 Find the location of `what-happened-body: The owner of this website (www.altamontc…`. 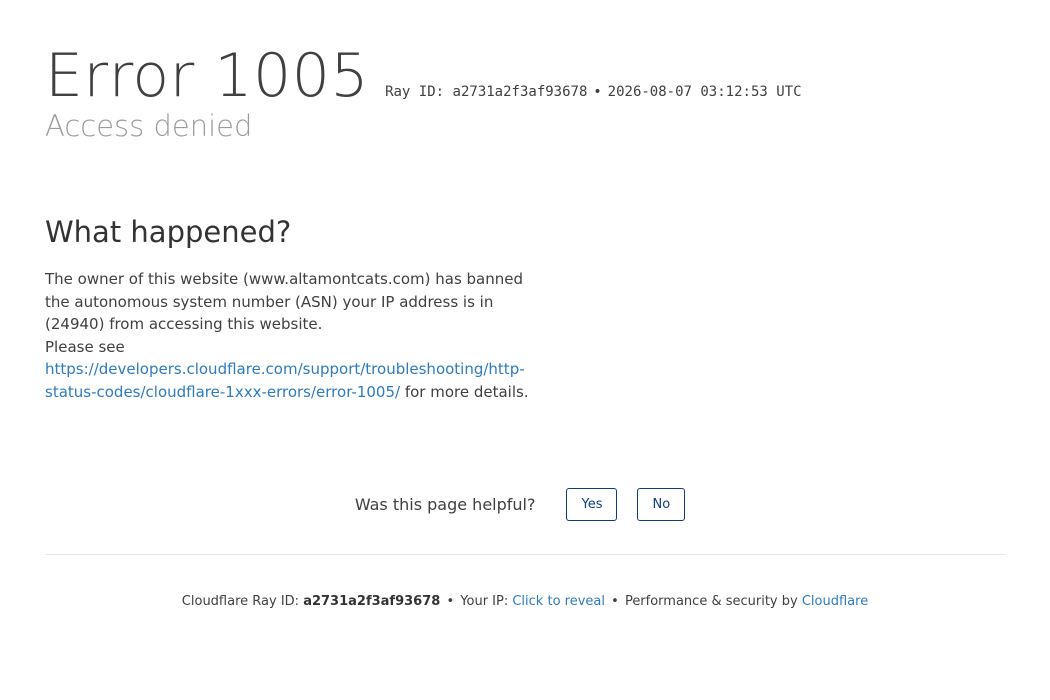

what-happened-body: The owner of this website (www.altamontc… is located at coordinates (290, 335).